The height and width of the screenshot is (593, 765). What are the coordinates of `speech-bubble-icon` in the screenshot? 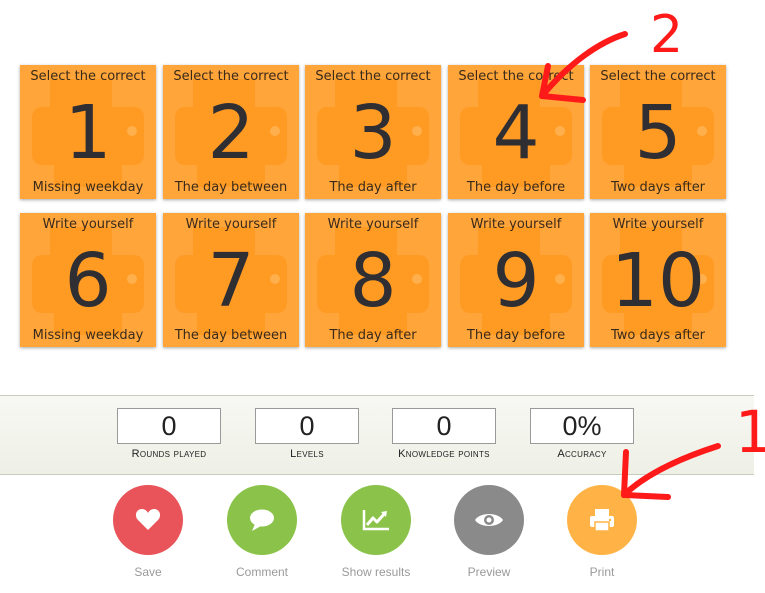 It's located at (262, 520).